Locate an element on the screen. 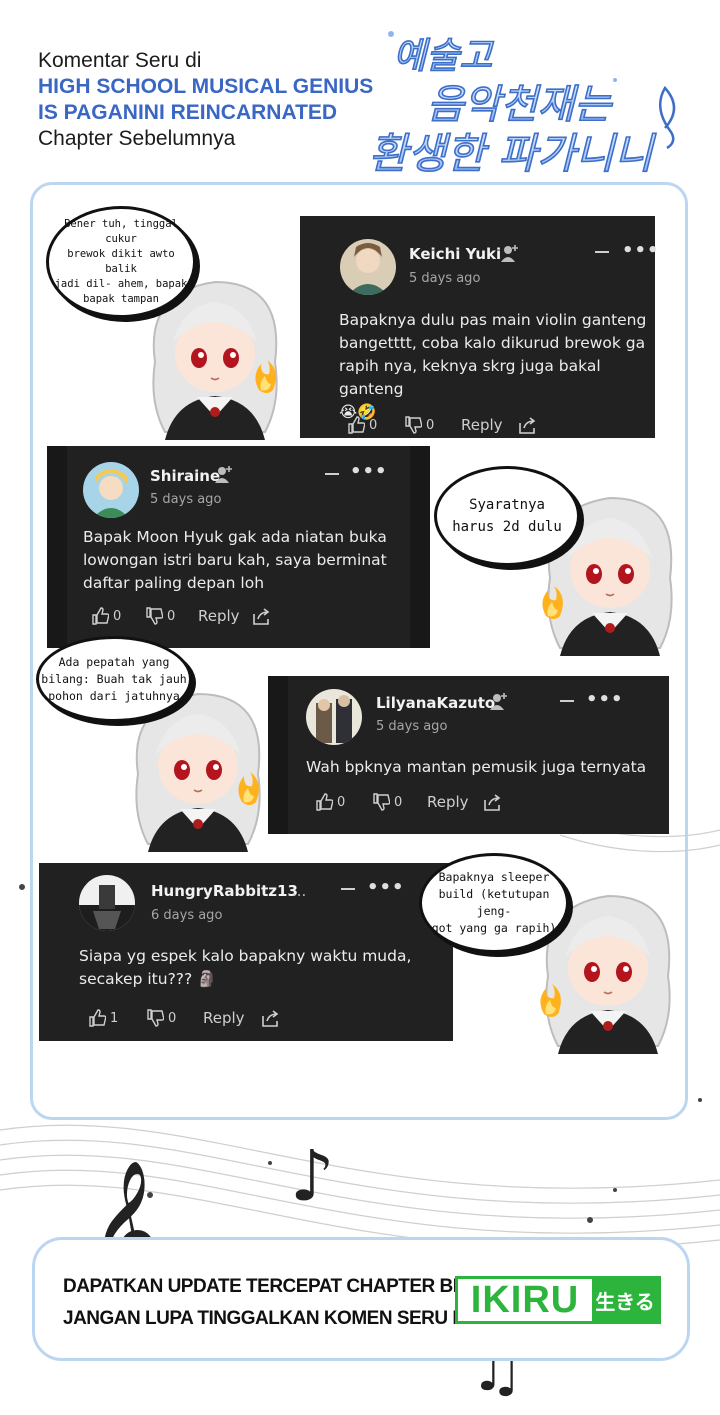  logo-line-1: 예술고 is located at coordinates (443, 56).